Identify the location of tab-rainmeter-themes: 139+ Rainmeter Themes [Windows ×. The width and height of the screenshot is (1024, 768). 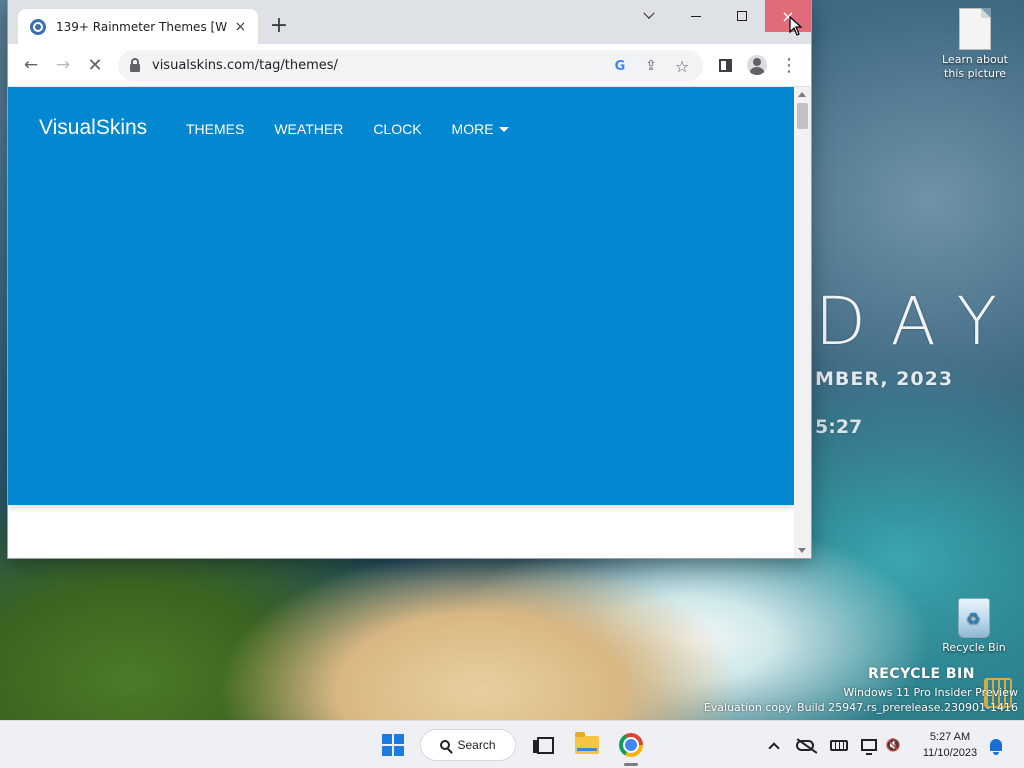
(138, 26).